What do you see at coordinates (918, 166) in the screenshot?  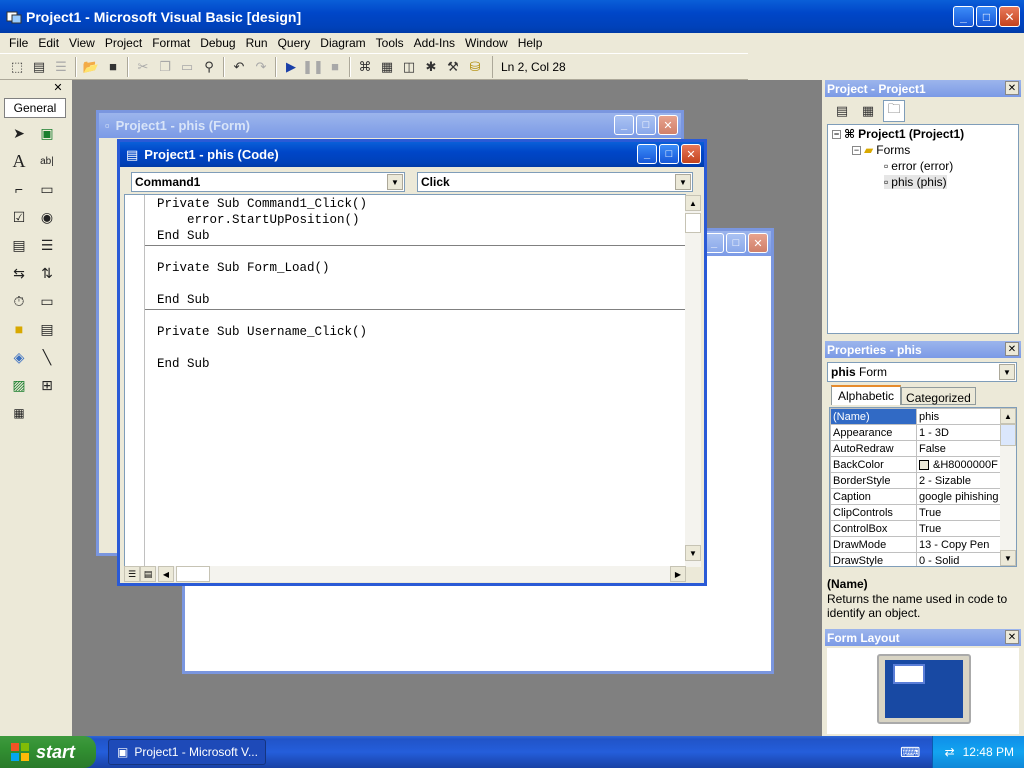 I see `tree-item-error-form: ▫ error (error)` at bounding box center [918, 166].